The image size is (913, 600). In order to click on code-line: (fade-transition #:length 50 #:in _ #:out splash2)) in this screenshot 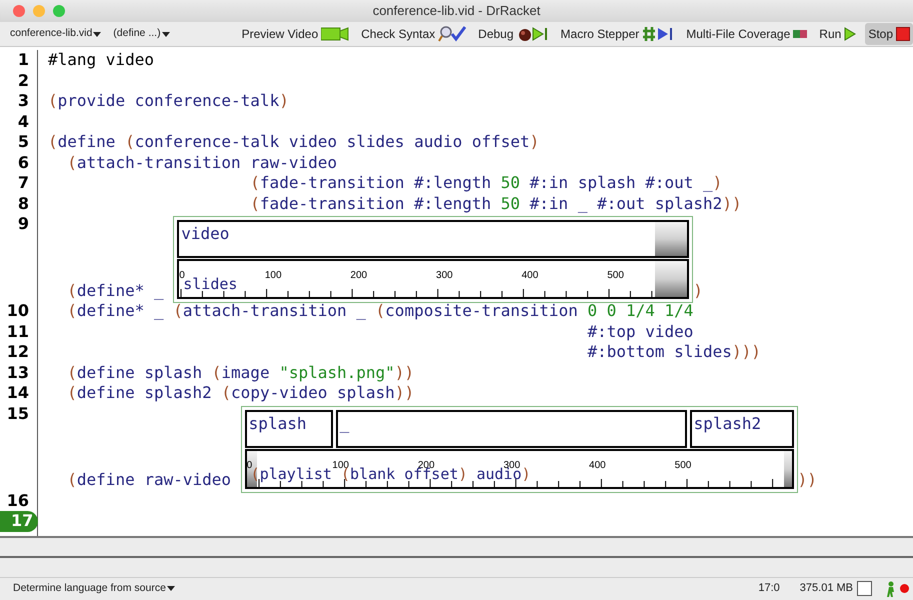, I will do `click(495, 204)`.